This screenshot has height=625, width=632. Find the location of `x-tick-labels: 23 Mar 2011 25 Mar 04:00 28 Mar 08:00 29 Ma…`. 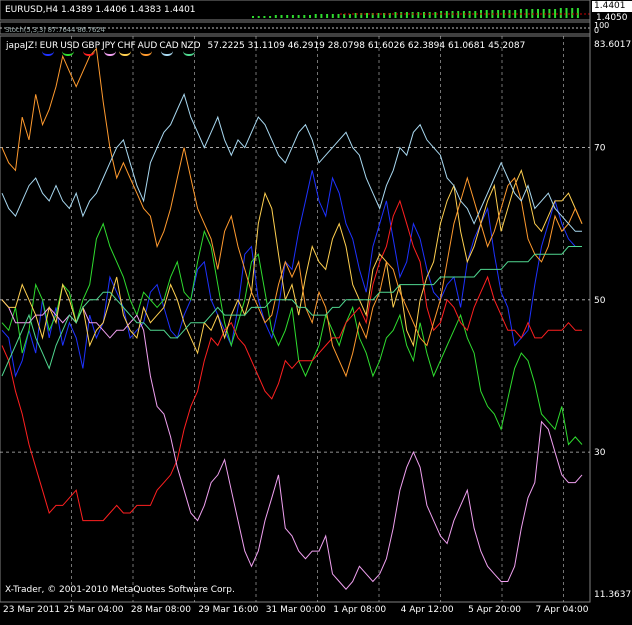

x-tick-labels: 23 Mar 2011 25 Mar 04:00 28 Mar 08:00 29 Ma… is located at coordinates (296, 610).